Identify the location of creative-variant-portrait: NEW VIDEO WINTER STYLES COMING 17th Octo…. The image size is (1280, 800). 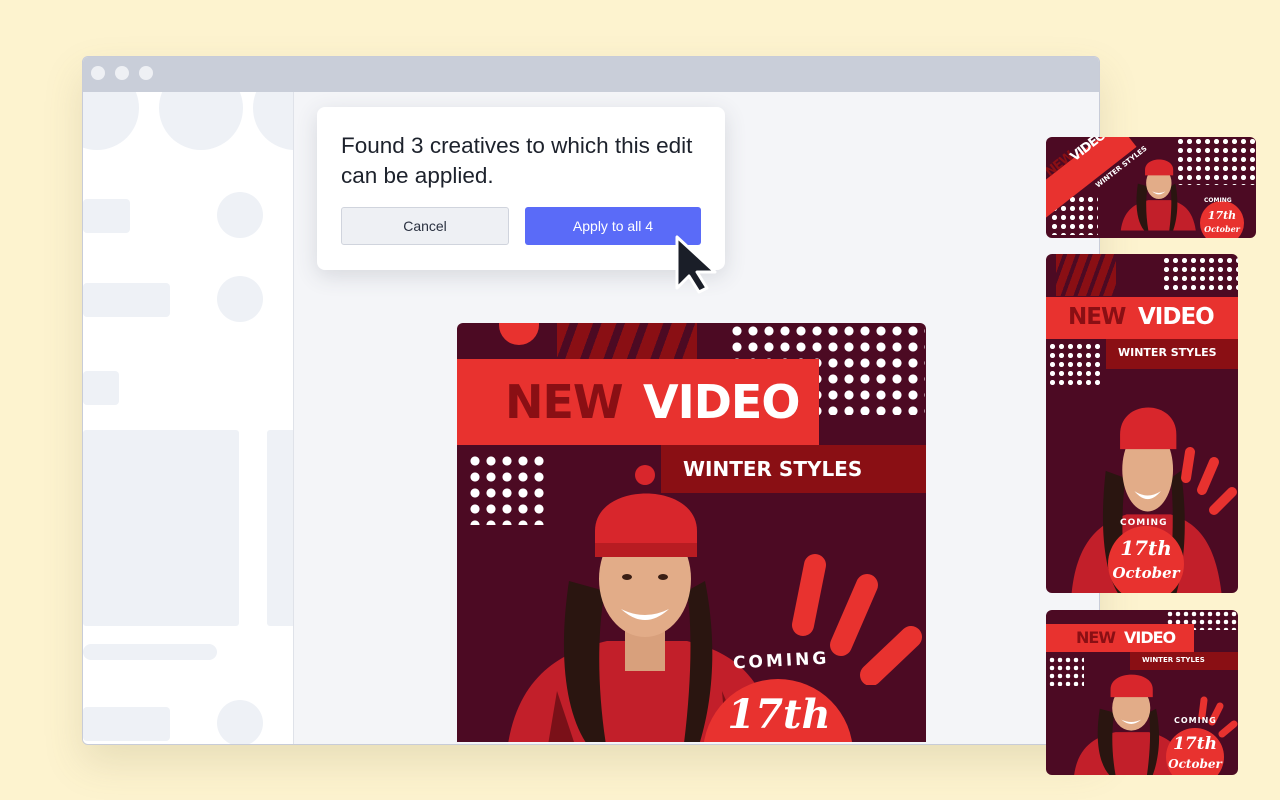
(1142, 423).